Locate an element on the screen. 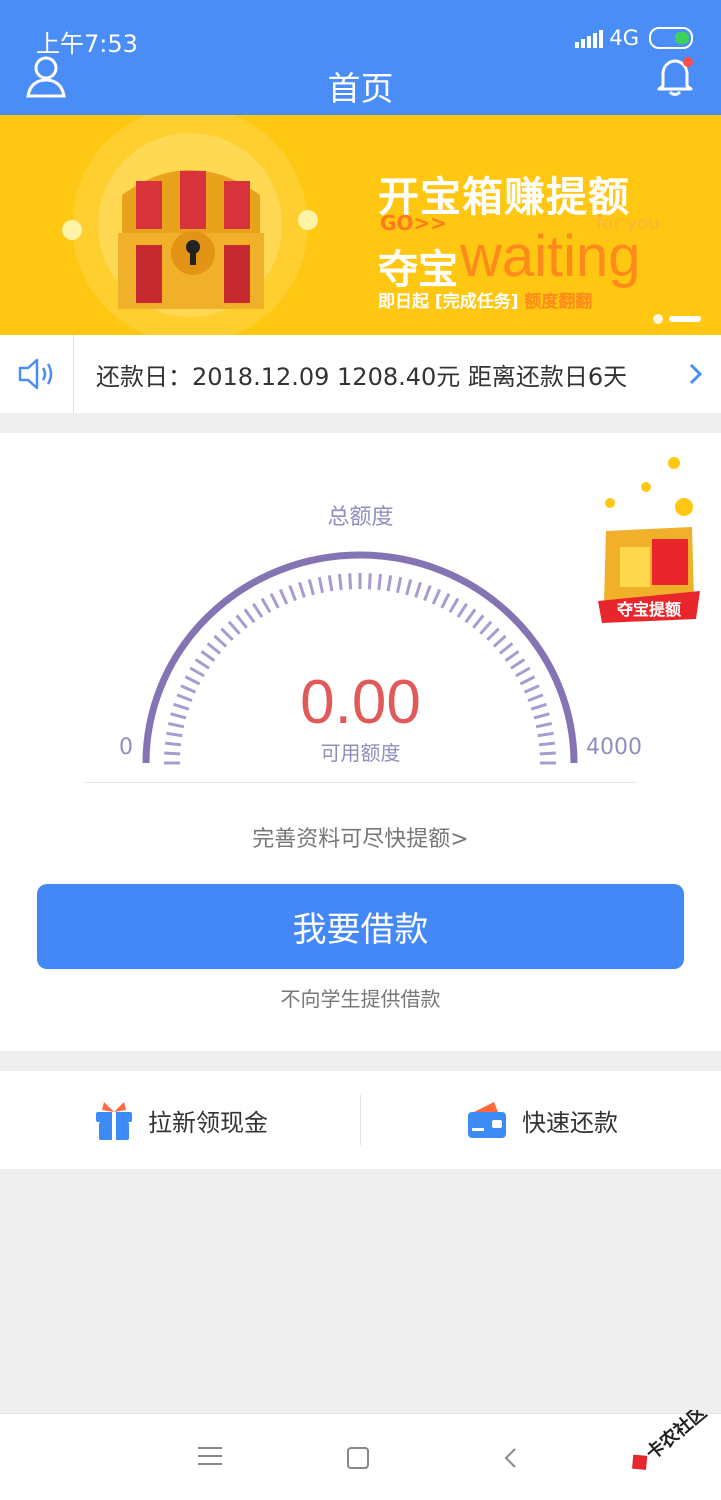  improve-profile-link: 完善资料可尽快提额> is located at coordinates (360, 837).